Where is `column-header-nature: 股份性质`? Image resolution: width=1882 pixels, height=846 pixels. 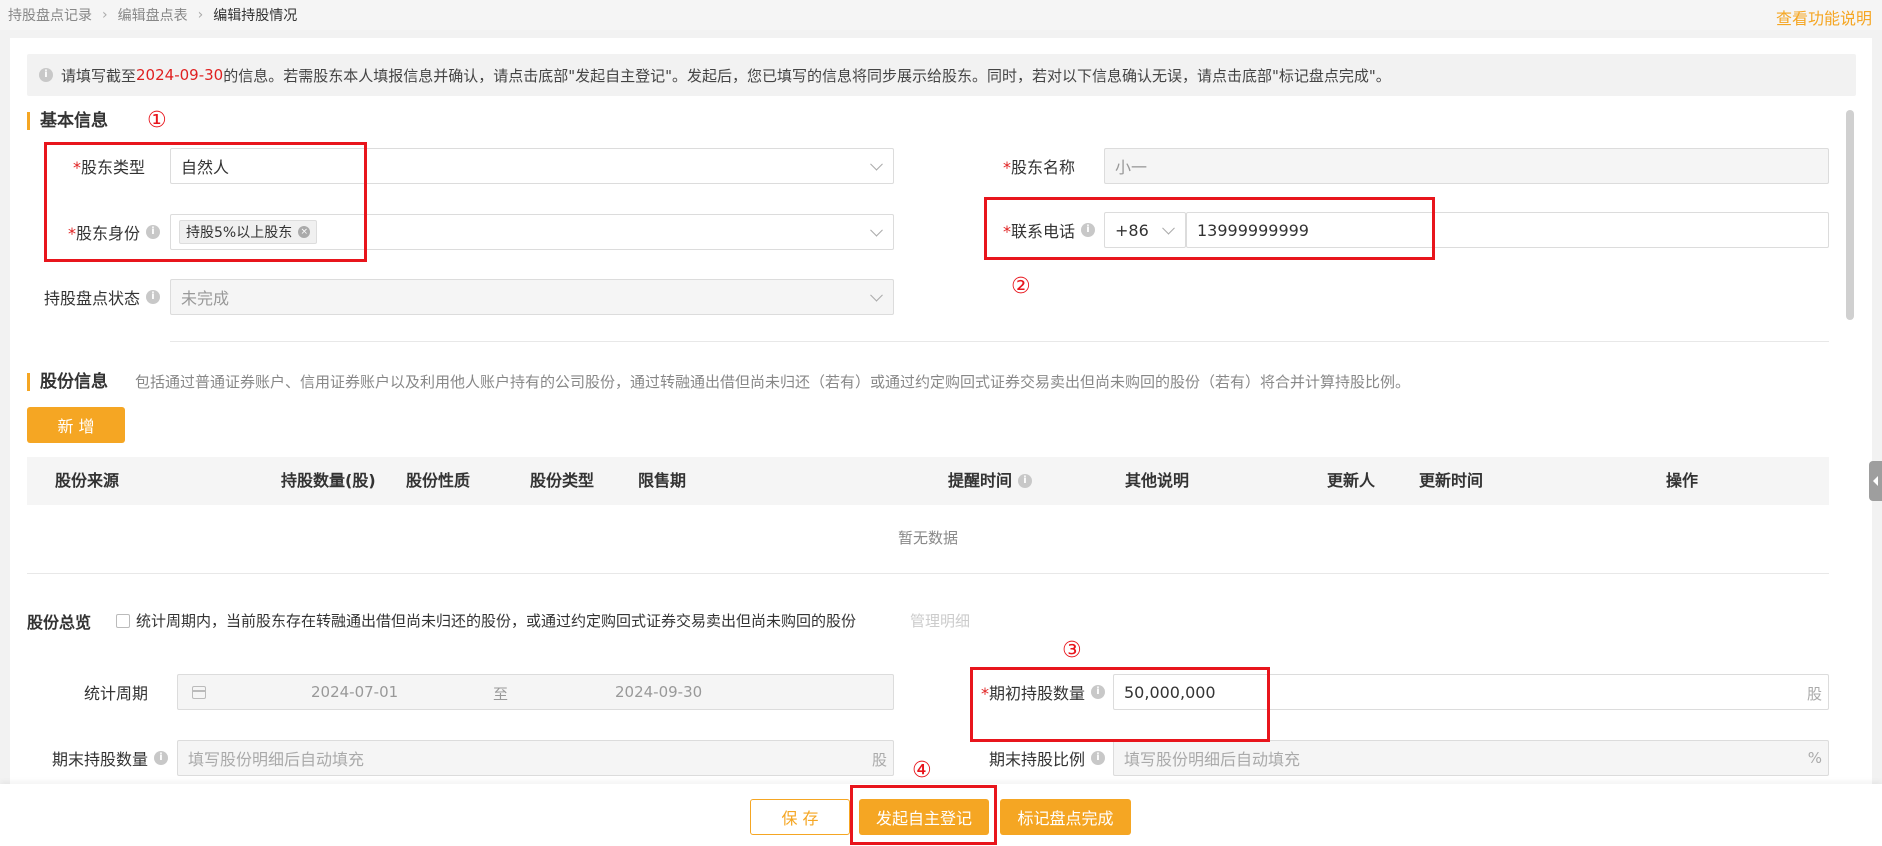
column-header-nature: 股份性质 is located at coordinates (438, 480).